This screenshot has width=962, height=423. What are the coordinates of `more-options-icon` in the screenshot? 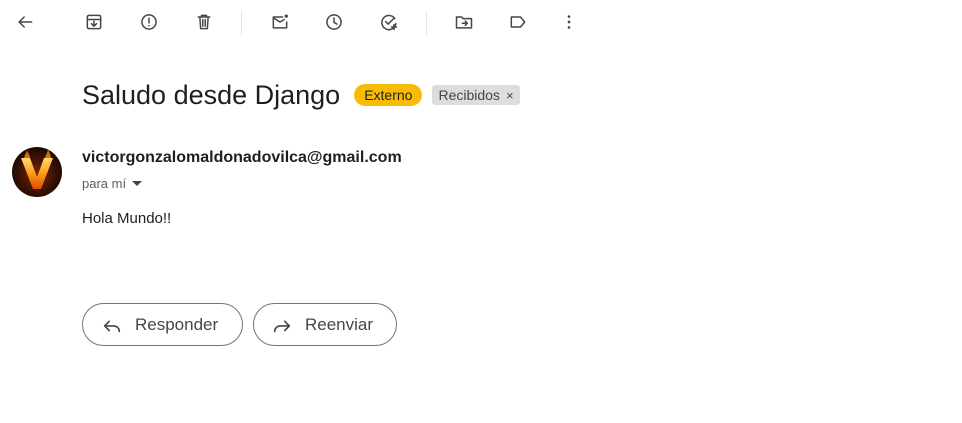 It's located at (569, 22).